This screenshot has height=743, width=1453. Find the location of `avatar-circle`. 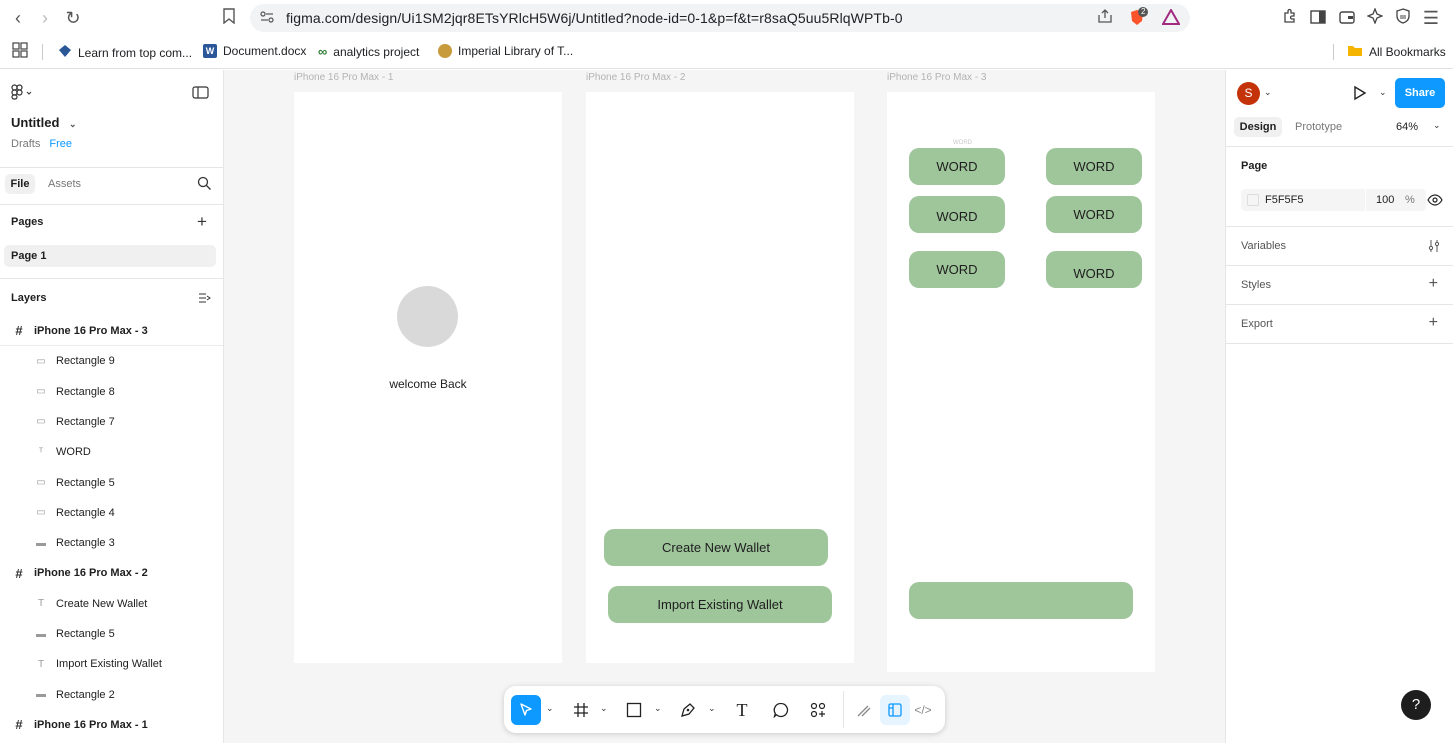

avatar-circle is located at coordinates (427, 316).